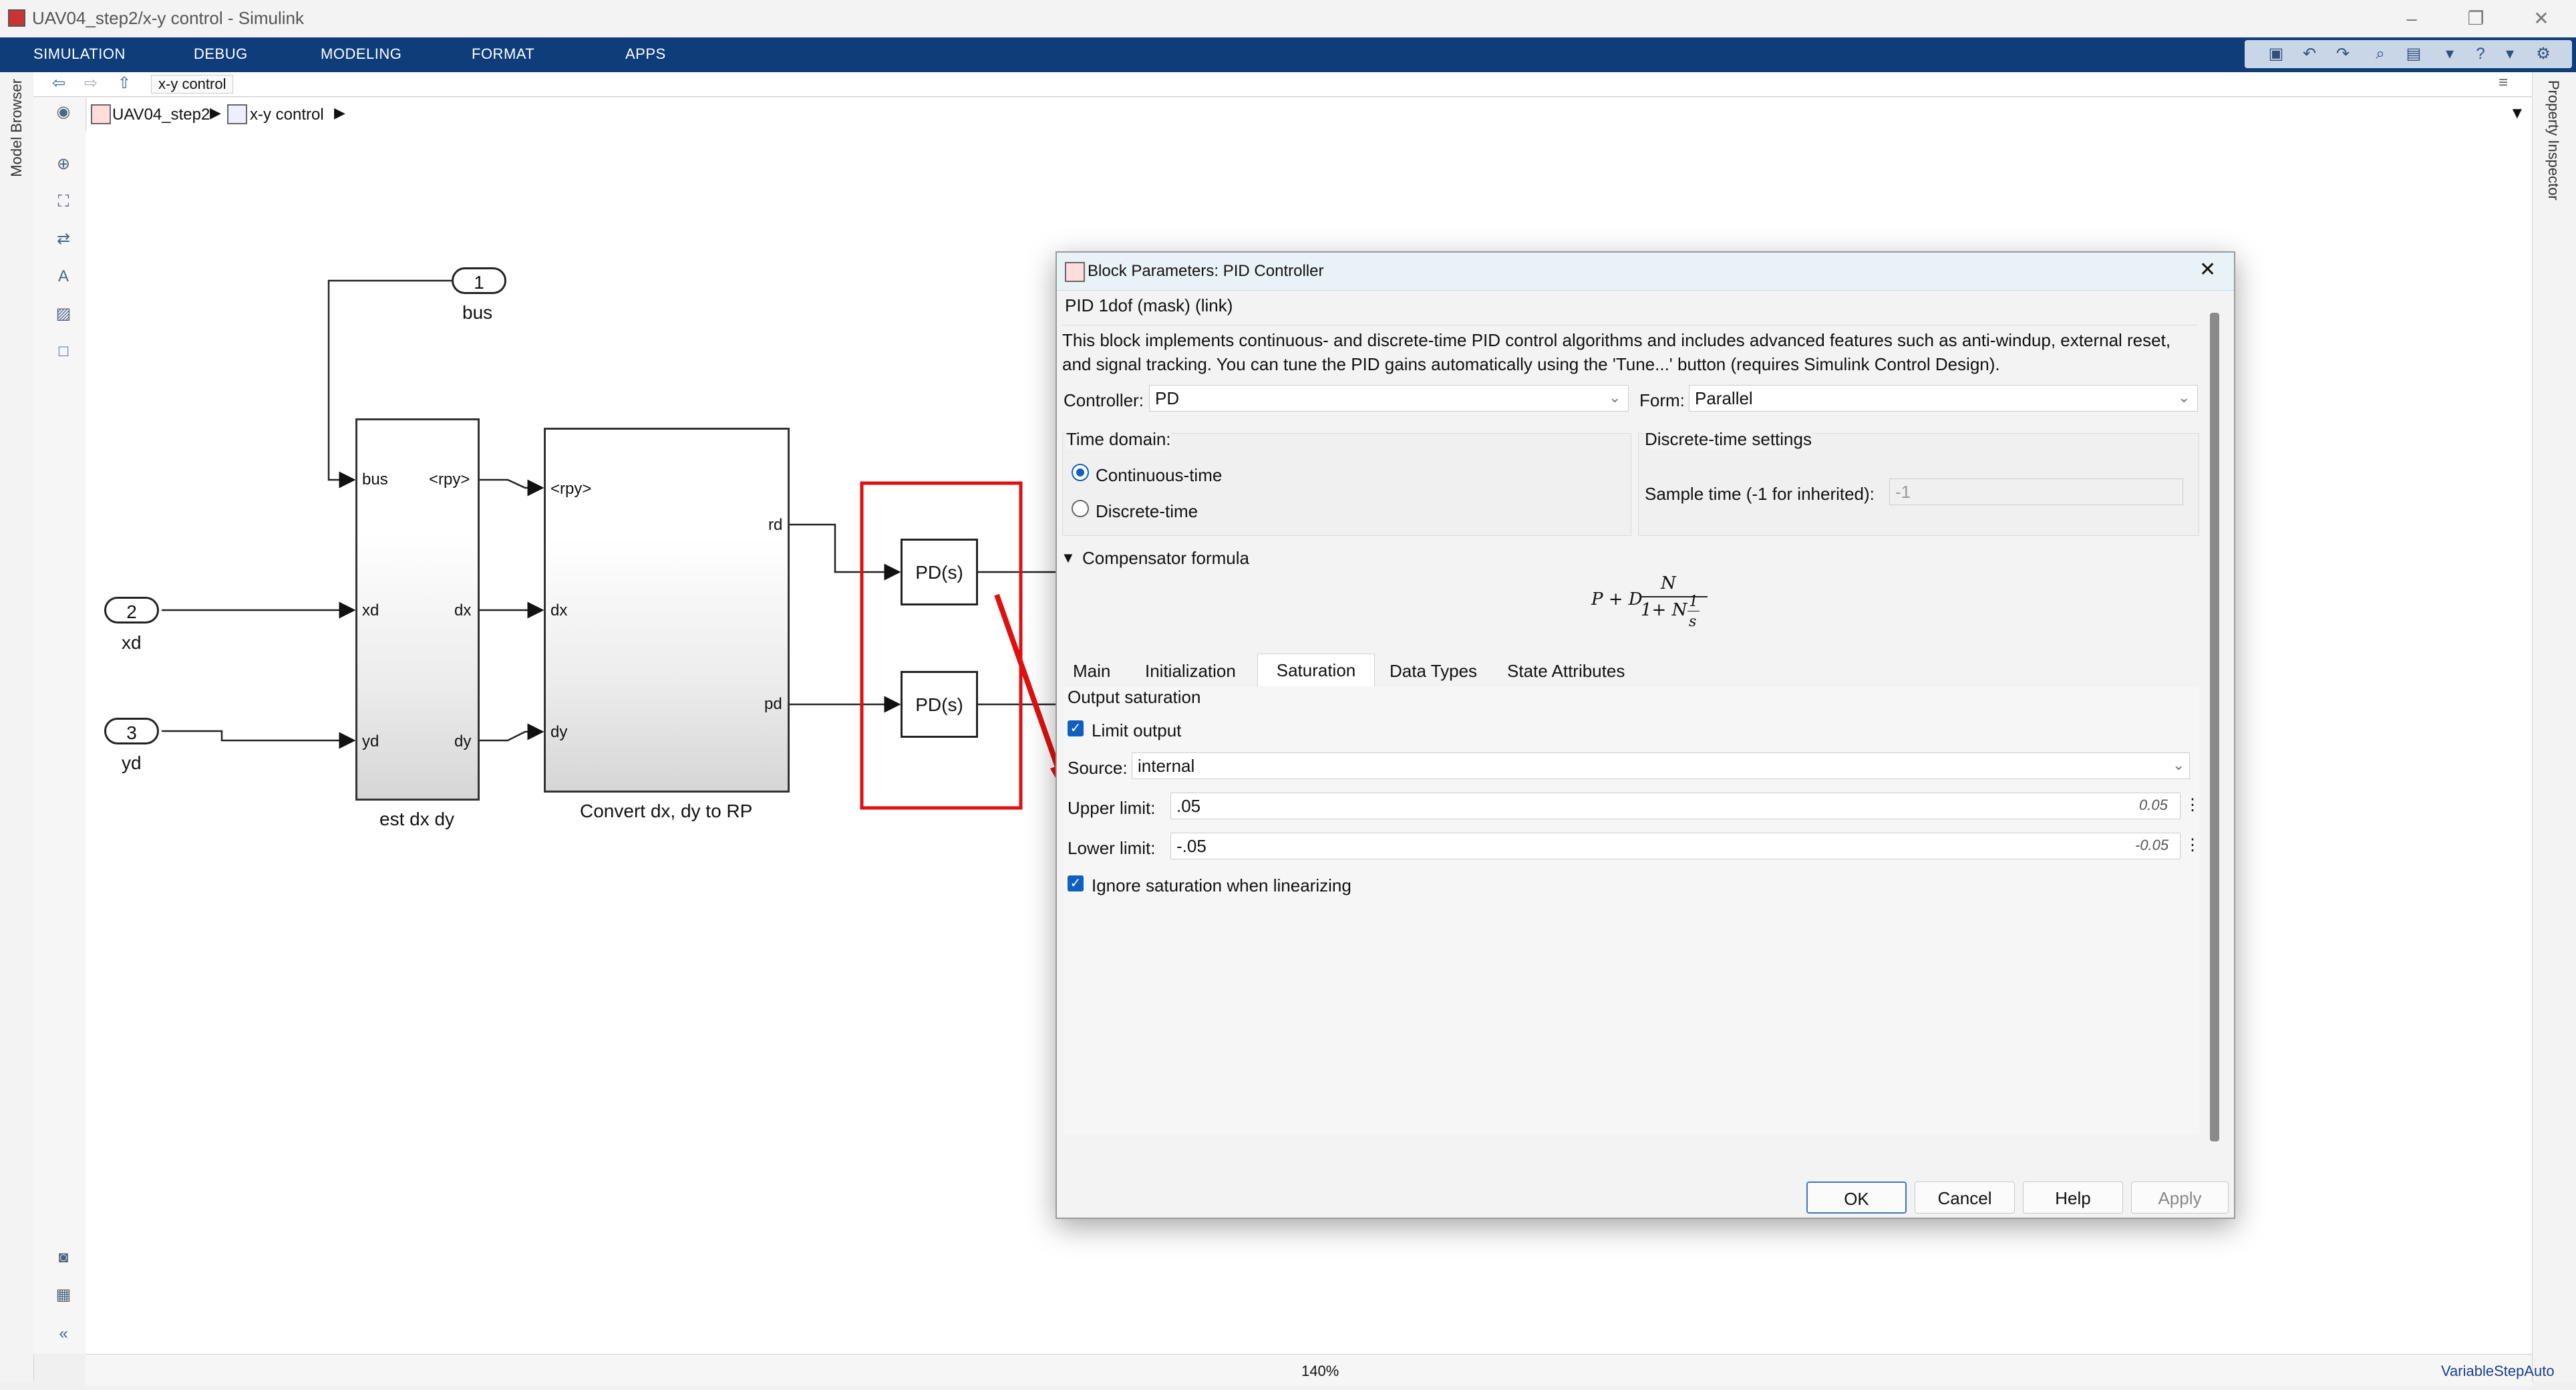 This screenshot has width=2576, height=1390. What do you see at coordinates (1693, 621) in the screenshot?
I see `formula-den-den: s` at bounding box center [1693, 621].